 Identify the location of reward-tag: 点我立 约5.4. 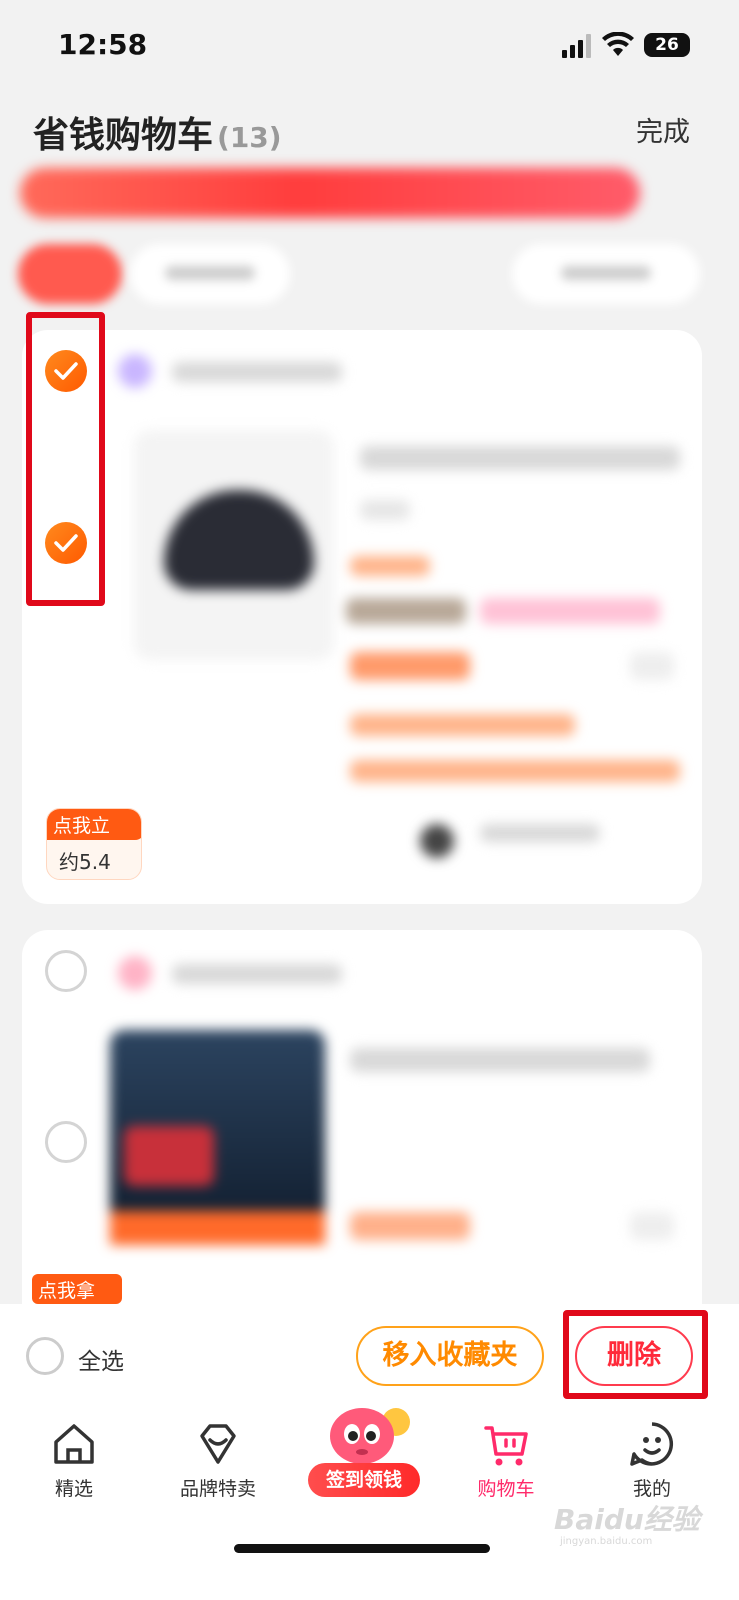
(94, 844).